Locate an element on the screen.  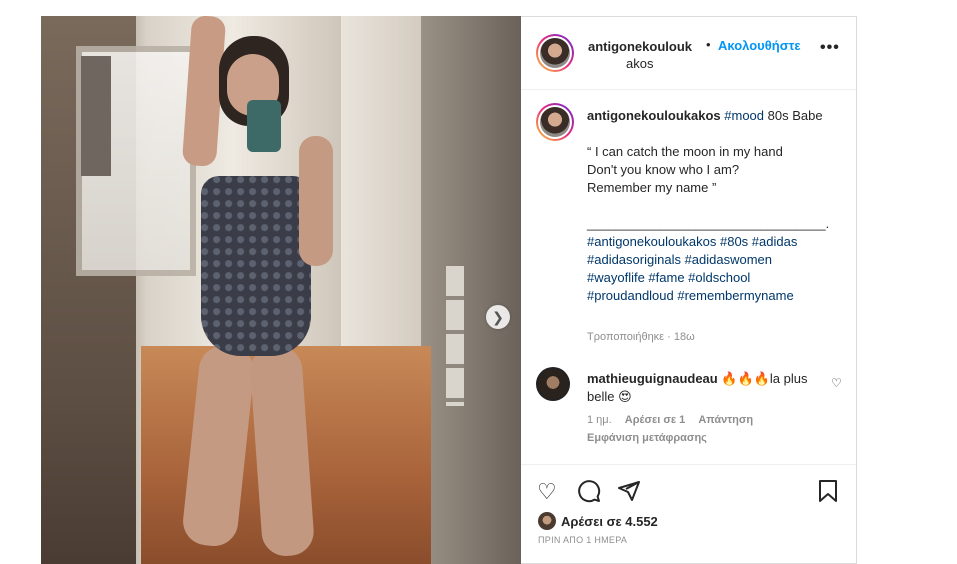
comment-time: 1 ημ. is located at coordinates (599, 420).